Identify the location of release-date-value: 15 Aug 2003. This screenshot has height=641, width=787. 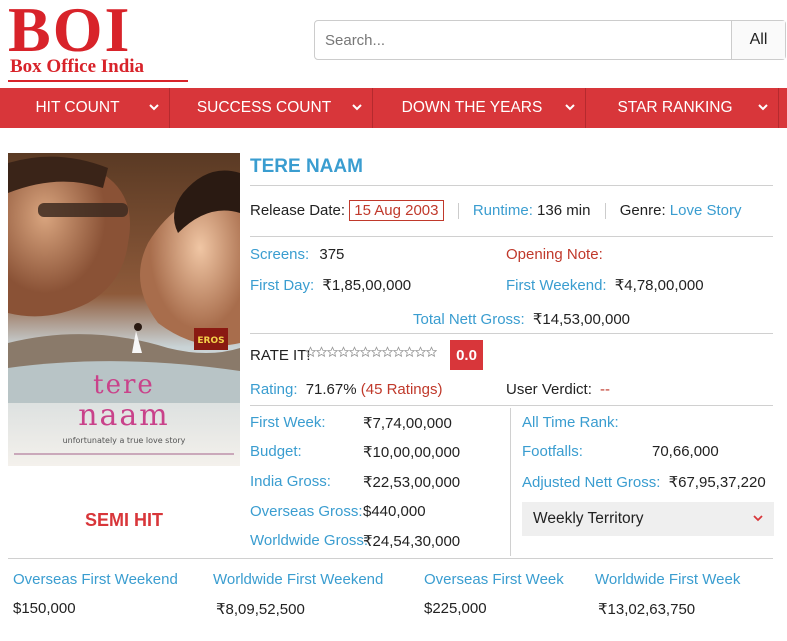
(396, 210).